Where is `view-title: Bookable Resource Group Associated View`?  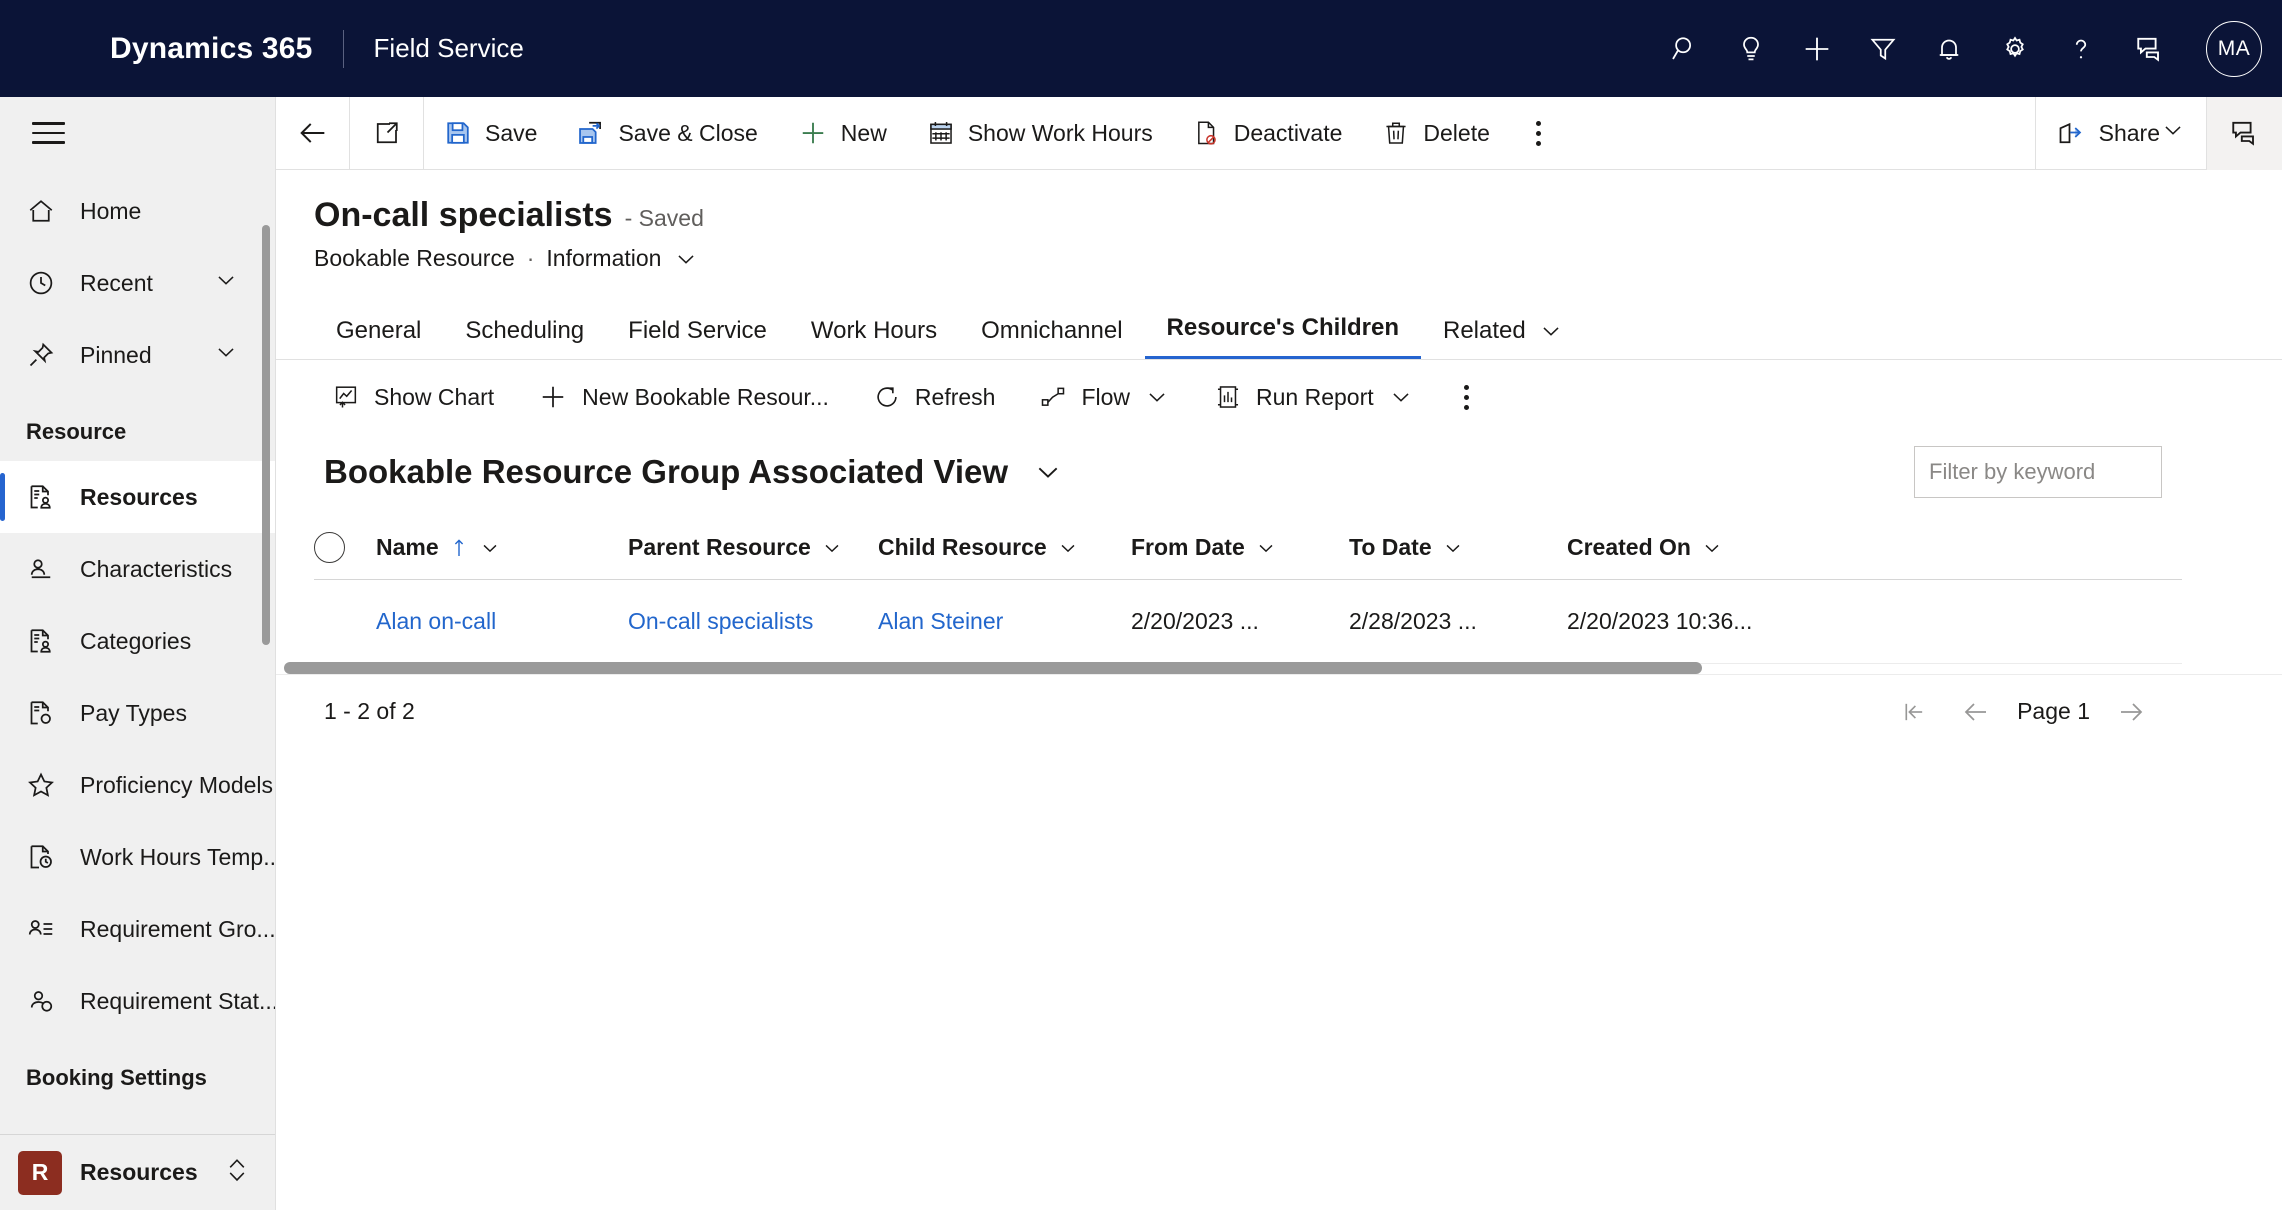 view-title: Bookable Resource Group Associated View is located at coordinates (666, 472).